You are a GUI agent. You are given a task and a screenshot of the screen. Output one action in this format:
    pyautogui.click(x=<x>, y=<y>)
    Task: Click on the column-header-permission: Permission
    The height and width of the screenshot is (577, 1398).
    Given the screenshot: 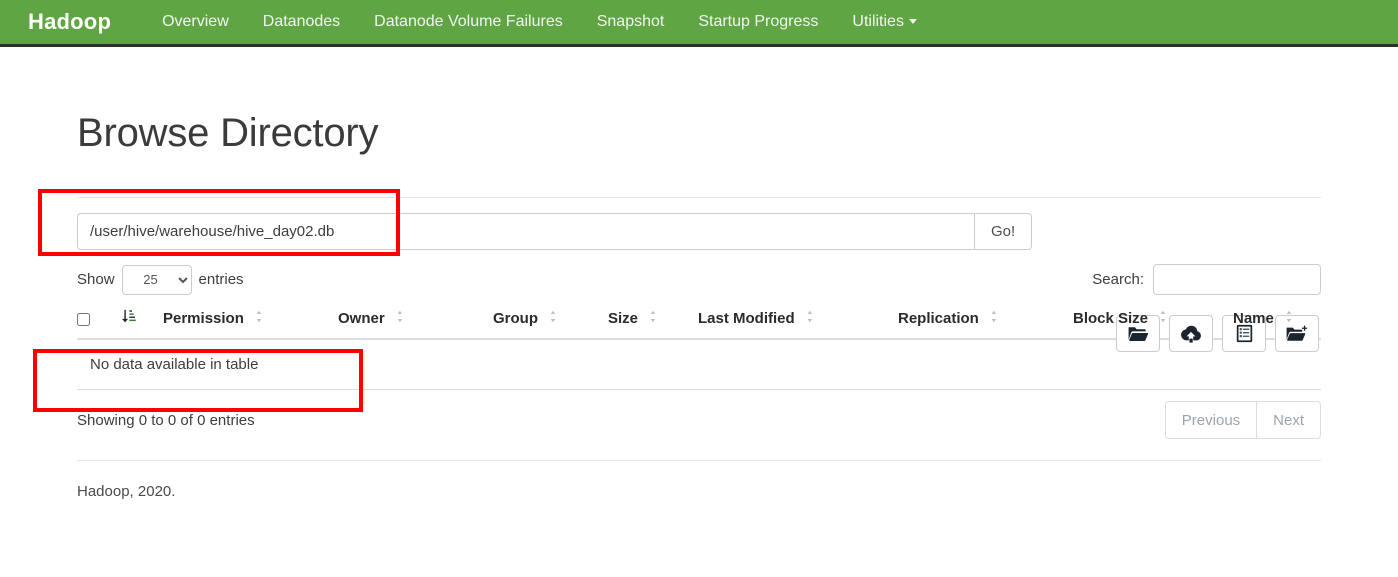 What is the action you would take?
    pyautogui.click(x=250, y=324)
    